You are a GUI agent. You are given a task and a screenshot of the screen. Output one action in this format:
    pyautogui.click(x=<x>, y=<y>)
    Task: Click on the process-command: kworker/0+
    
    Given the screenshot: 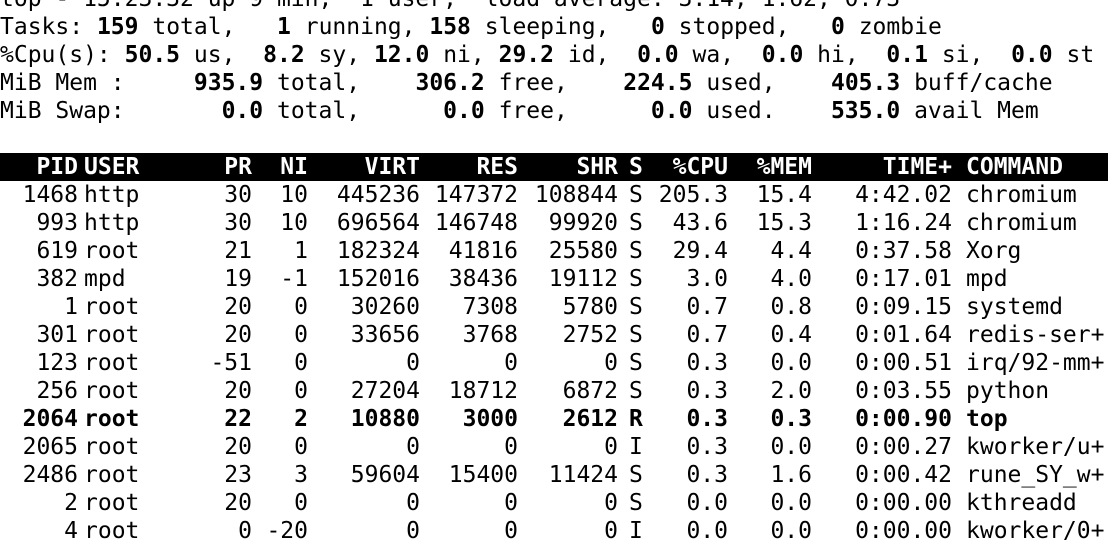 What is the action you would take?
    pyautogui.click(x=1035, y=531)
    